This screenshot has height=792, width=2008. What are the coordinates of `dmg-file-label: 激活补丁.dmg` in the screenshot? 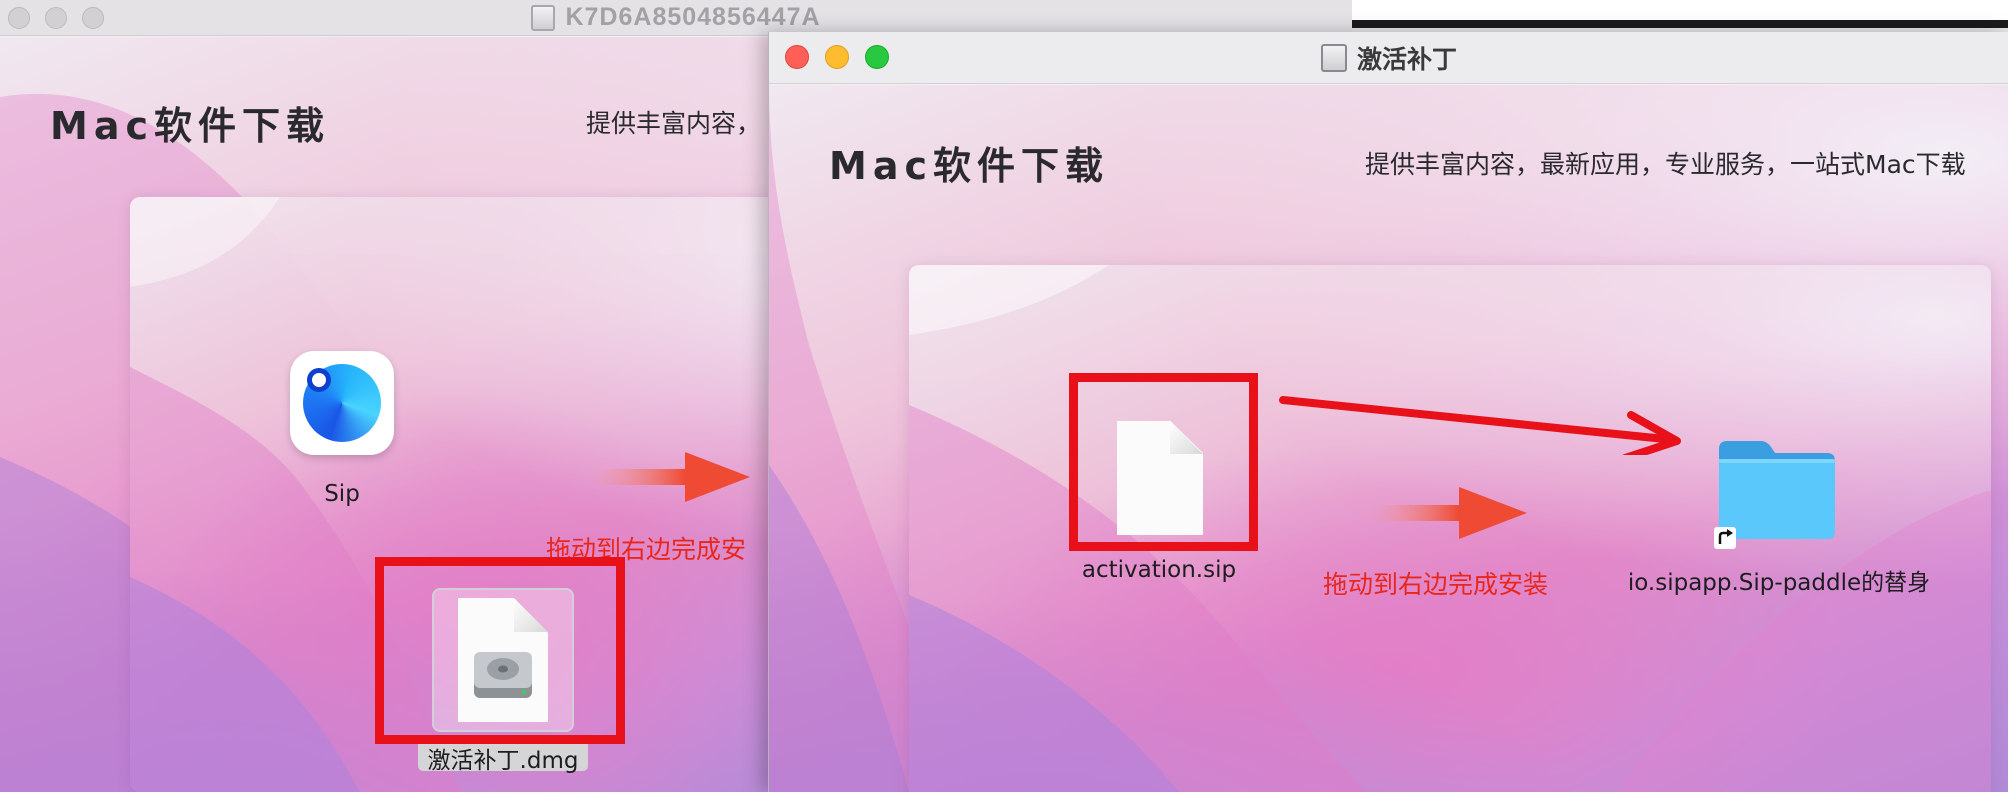 It's located at (503, 758).